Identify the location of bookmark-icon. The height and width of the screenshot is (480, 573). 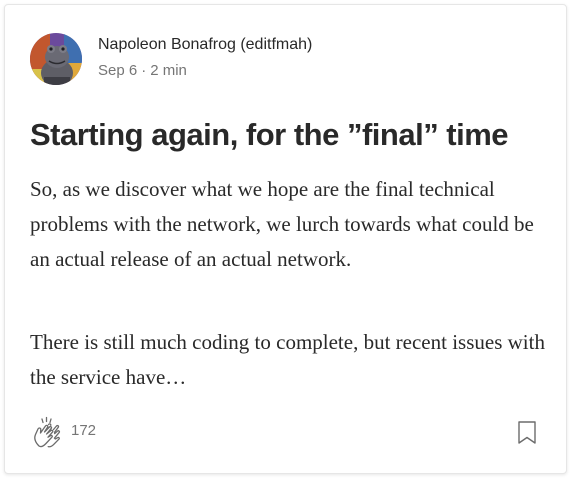
(527, 432).